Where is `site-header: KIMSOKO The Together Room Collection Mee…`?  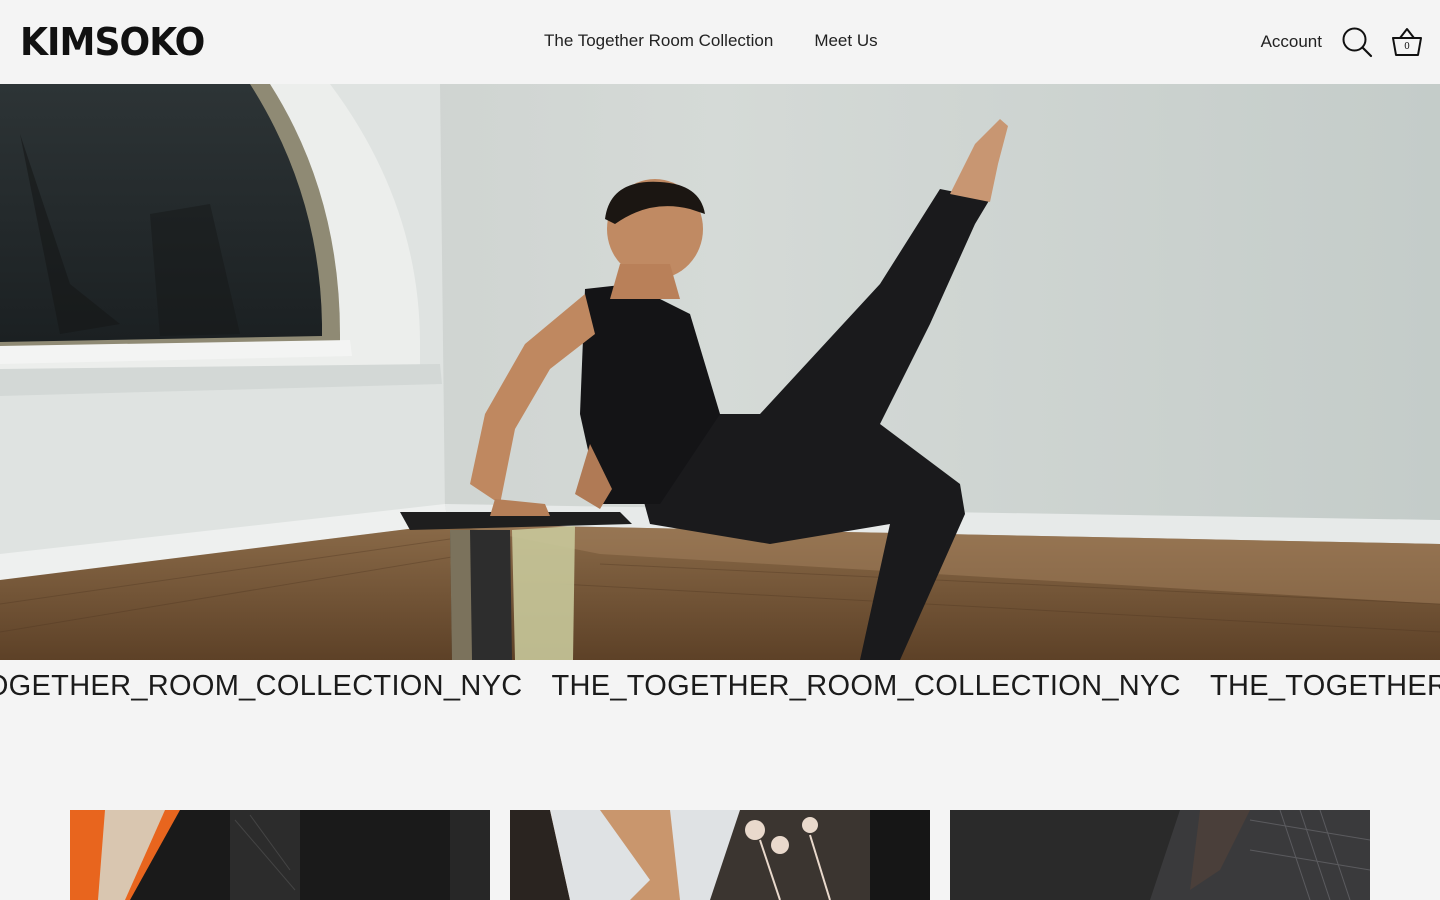
site-header: KIMSOKO The Together Room Collection Mee… is located at coordinates (720, 42).